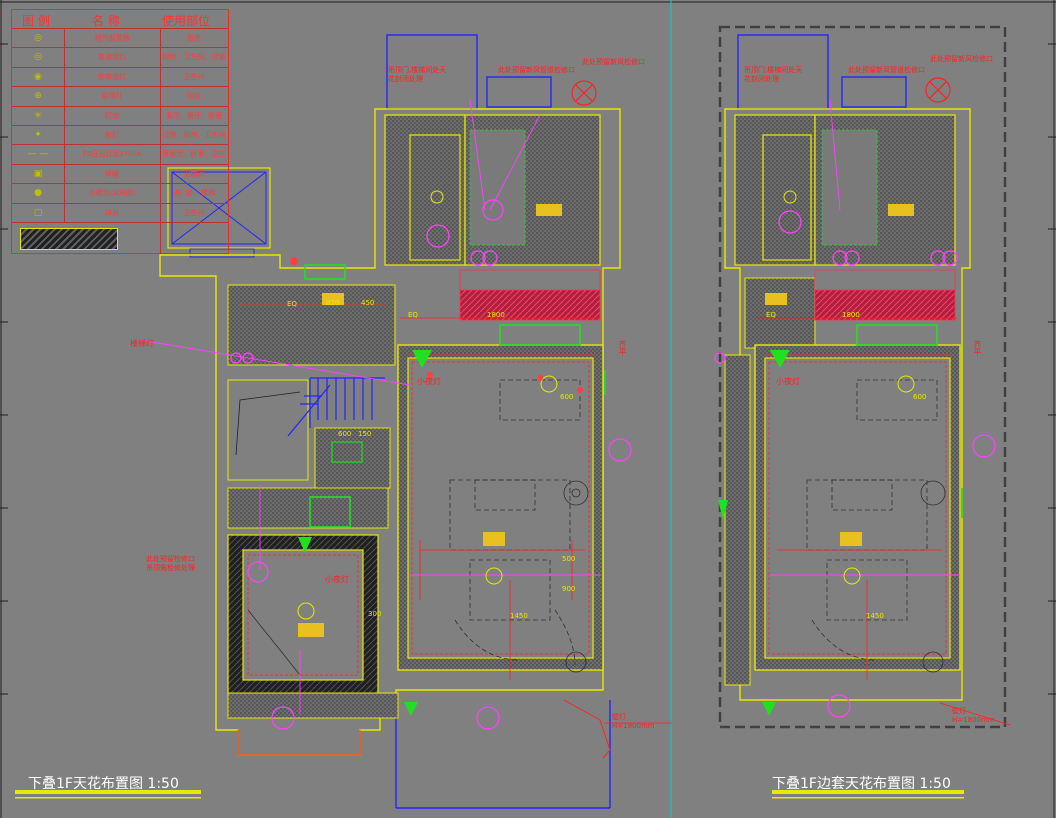 This screenshot has width=1056, height=818. What do you see at coordinates (112, 135) in the screenshot?
I see `legend-item-name: 射灯` at bounding box center [112, 135].